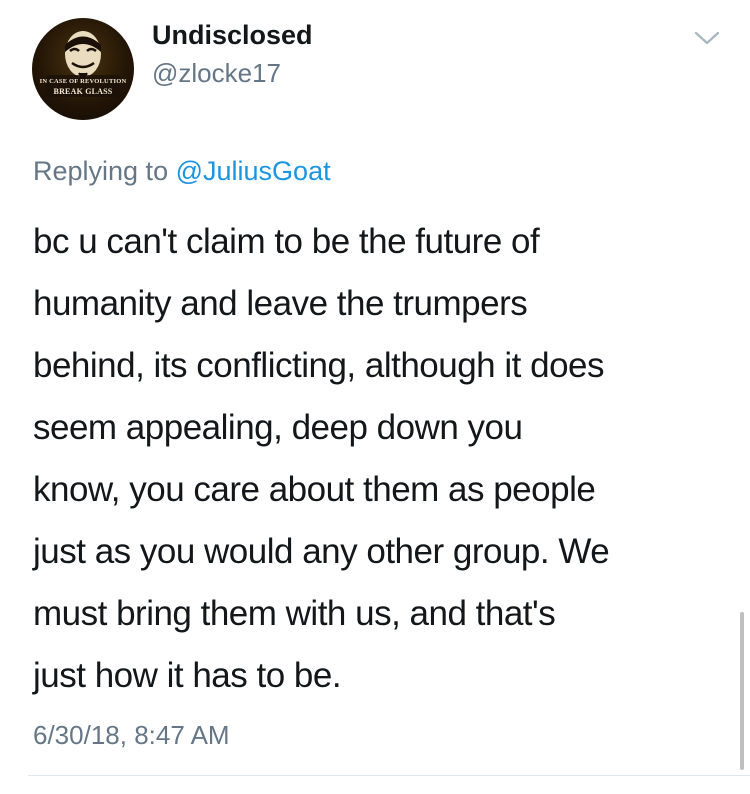  I want to click on avatar-caption-line2: BREAK GLASS, so click(83, 91).